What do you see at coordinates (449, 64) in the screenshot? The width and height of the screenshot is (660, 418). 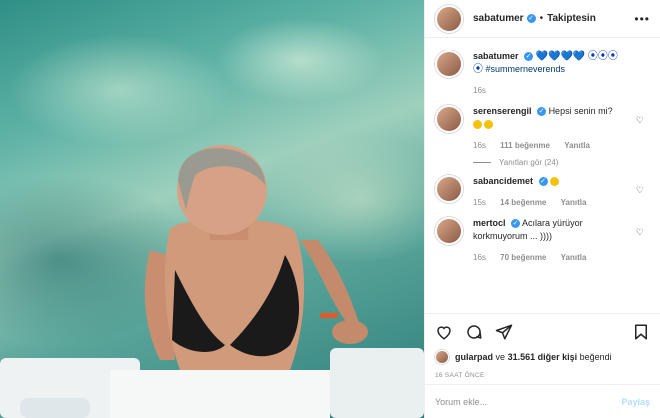 I see `caption-avatar` at bounding box center [449, 64].